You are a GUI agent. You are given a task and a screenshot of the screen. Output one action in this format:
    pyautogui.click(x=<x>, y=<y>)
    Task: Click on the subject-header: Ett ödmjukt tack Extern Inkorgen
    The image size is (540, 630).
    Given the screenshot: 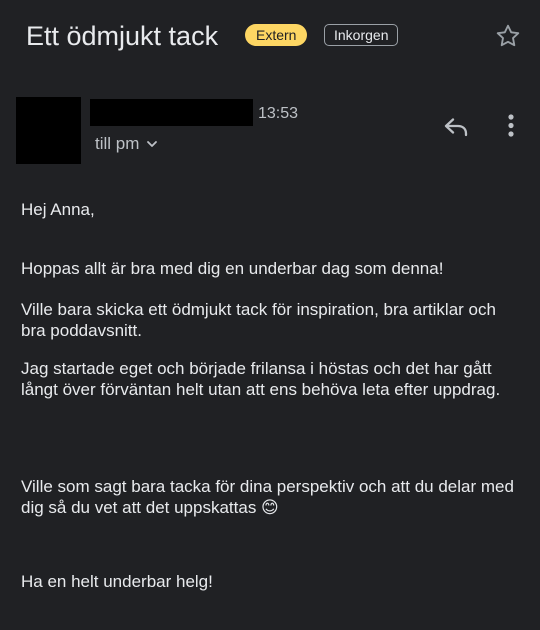 What is the action you would take?
    pyautogui.click(x=277, y=36)
    